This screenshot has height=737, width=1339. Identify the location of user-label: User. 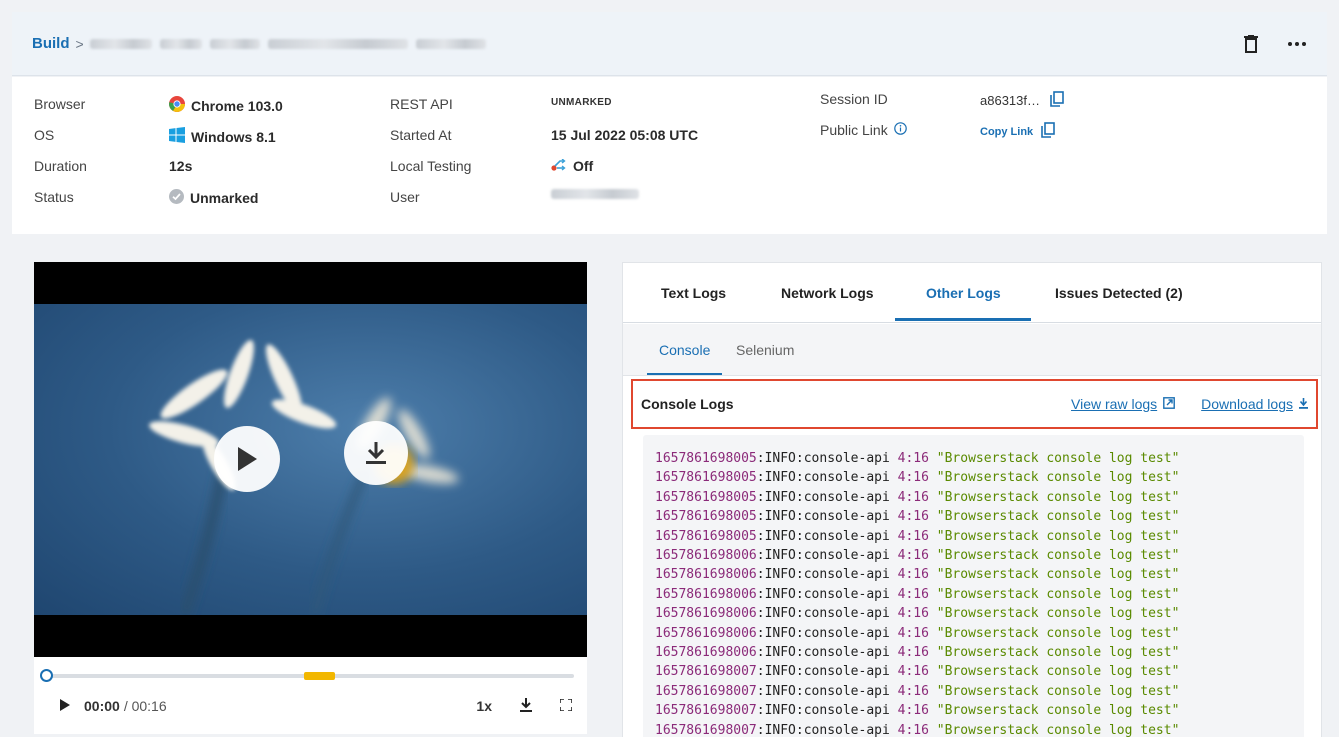
(405, 197).